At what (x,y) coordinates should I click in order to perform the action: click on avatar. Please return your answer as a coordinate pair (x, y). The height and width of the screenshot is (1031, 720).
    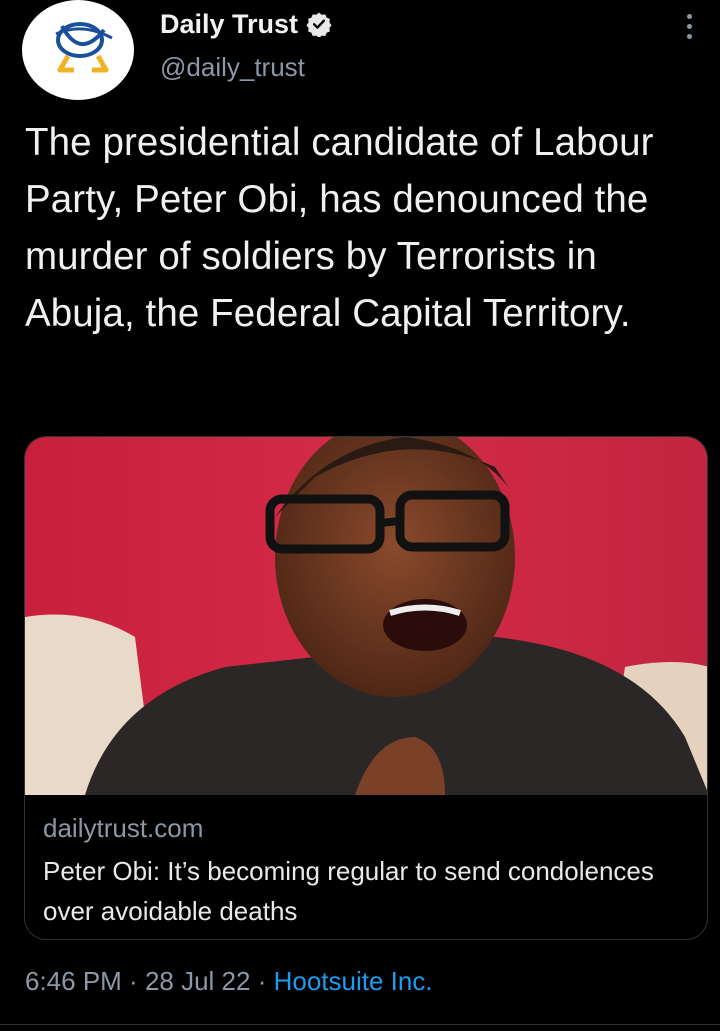
    Looking at the image, I should click on (78, 50).